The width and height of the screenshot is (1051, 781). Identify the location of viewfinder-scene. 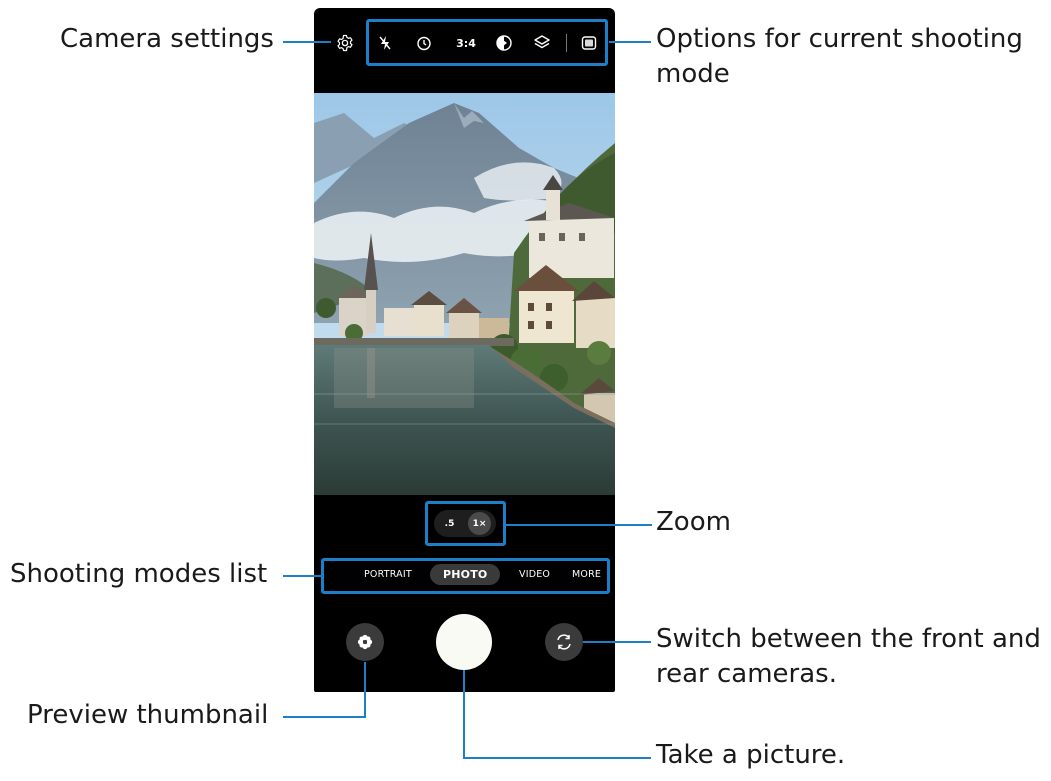
(464, 294).